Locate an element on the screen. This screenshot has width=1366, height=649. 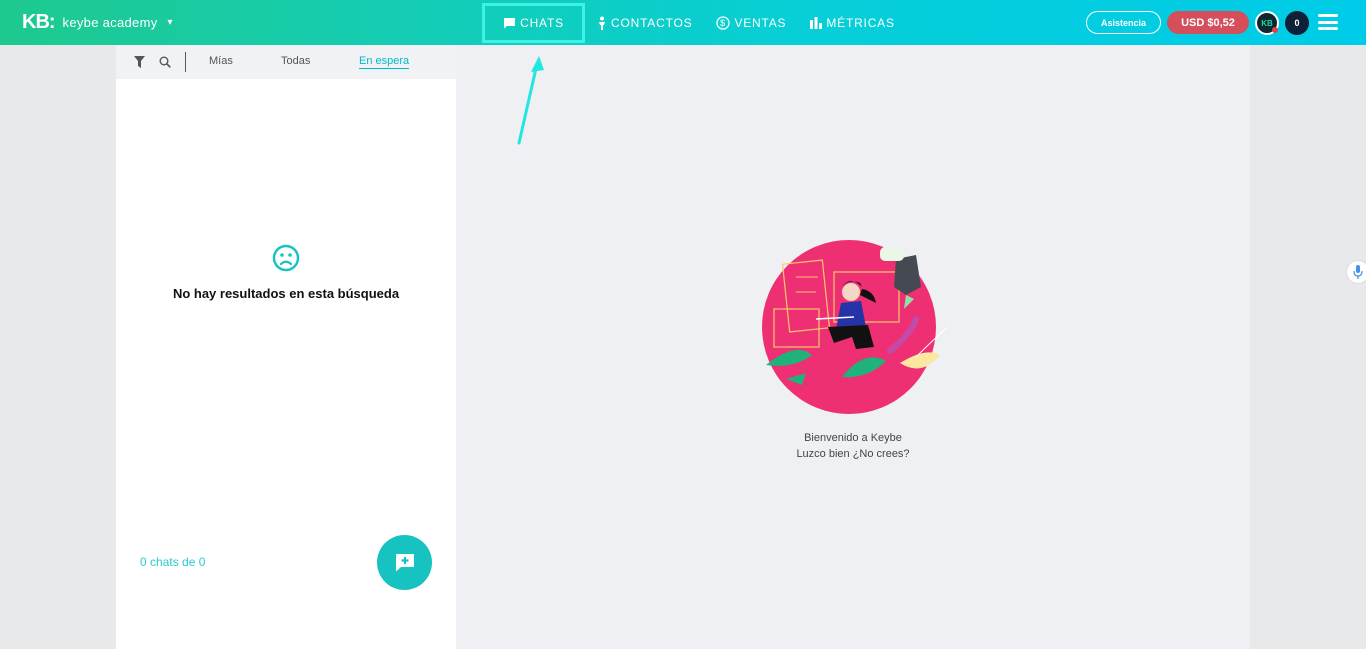
nav-metricas: MÉTRICAS is located at coordinates (852, 22).